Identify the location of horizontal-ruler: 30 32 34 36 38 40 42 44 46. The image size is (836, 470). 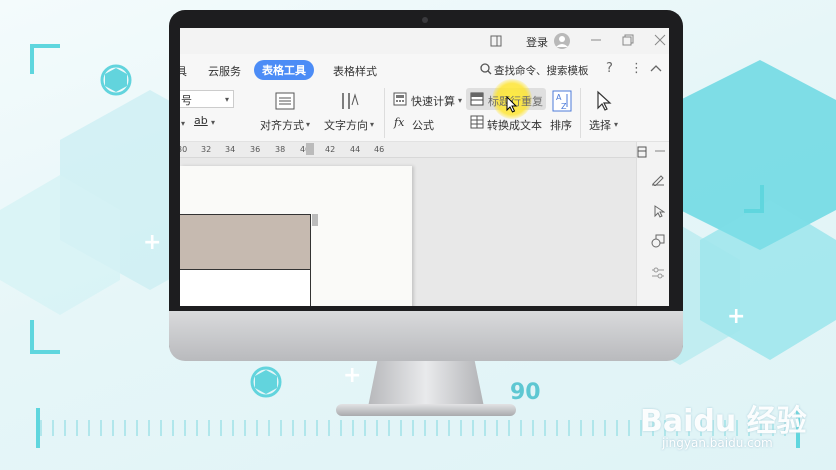
(408, 150).